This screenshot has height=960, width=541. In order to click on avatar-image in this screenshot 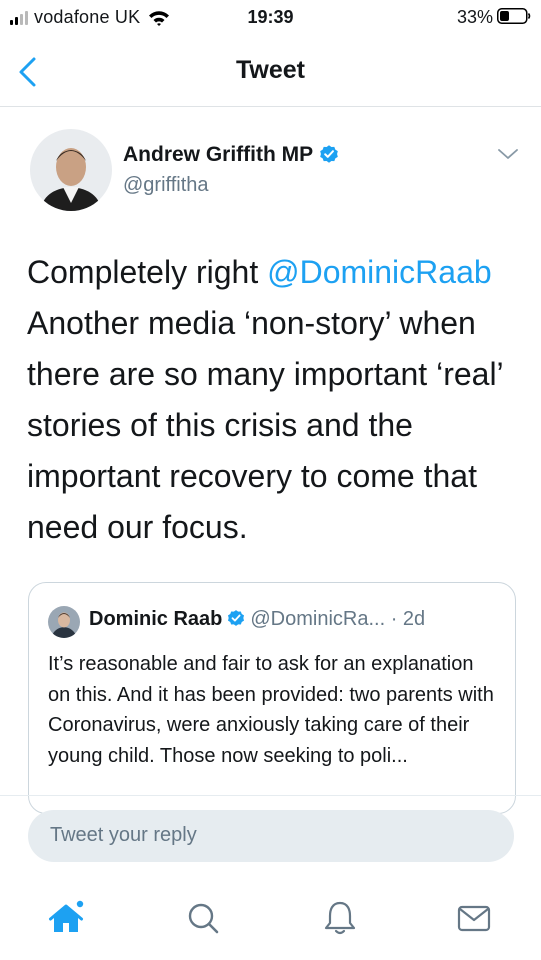, I will do `click(71, 170)`.